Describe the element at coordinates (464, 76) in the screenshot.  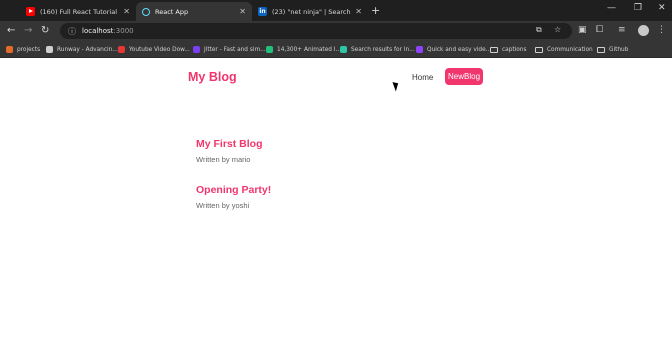
I see `new-blog-button: NewBlog` at that location.